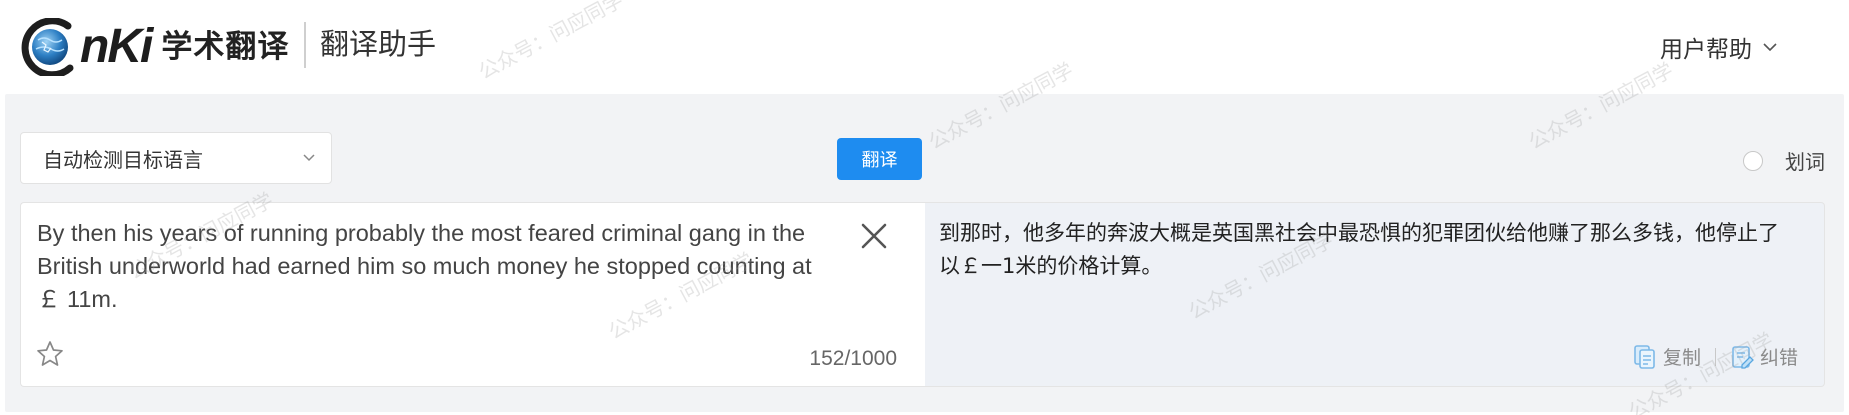  Describe the element at coordinates (123, 159) in the screenshot. I see `target-language-value: 自动检测目标语言` at that location.